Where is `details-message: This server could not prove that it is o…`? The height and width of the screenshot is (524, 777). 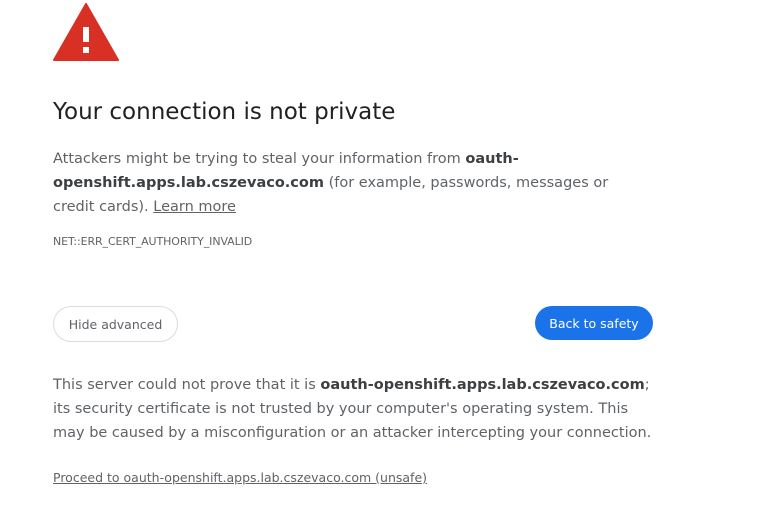 details-message: This server could not prove that it is o… is located at coordinates (353, 409).